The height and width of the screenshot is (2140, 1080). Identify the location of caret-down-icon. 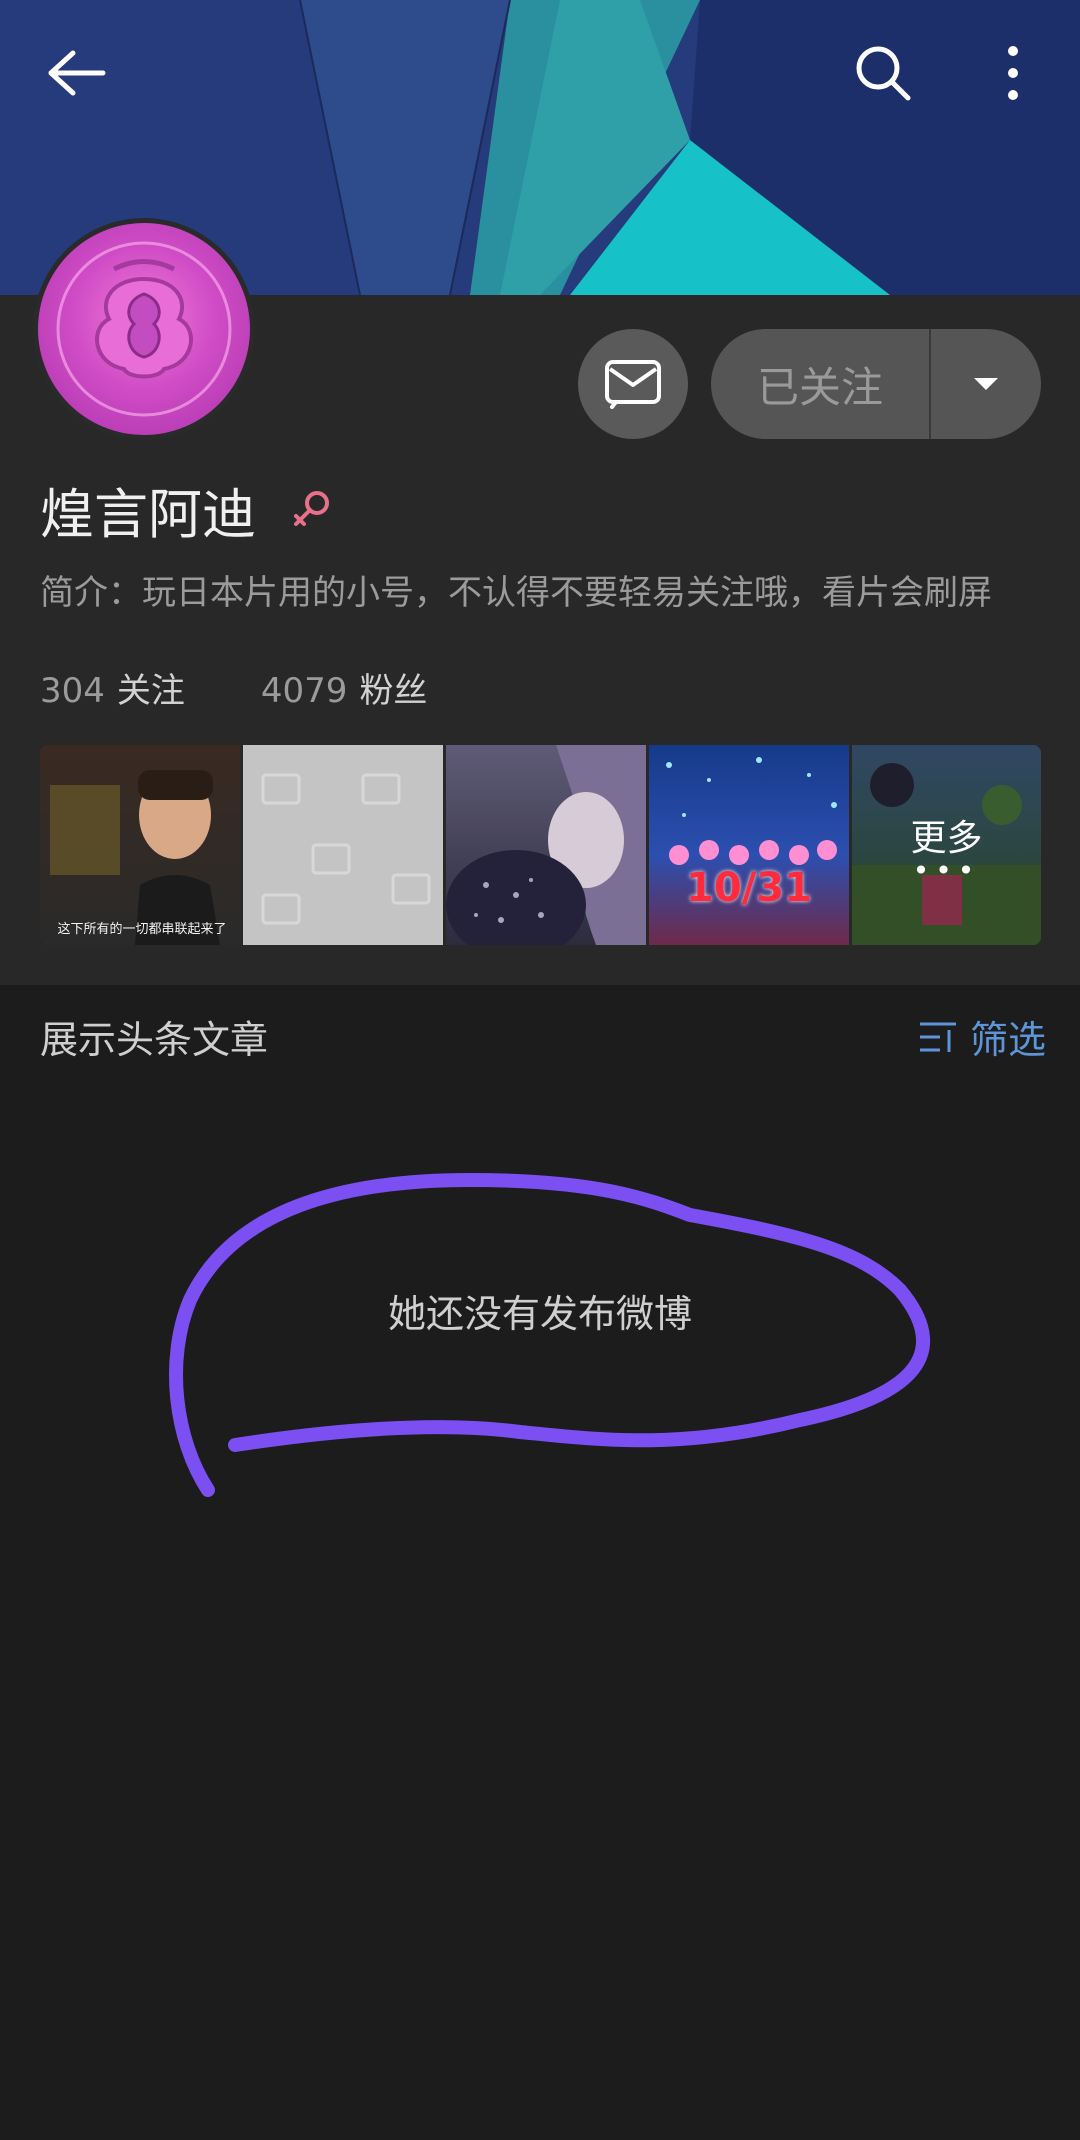
(986, 384).